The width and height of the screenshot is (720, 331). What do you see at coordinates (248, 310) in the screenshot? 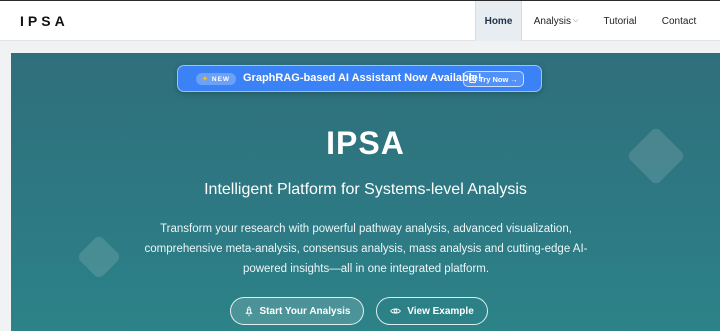
I see `rocket-icon` at bounding box center [248, 310].